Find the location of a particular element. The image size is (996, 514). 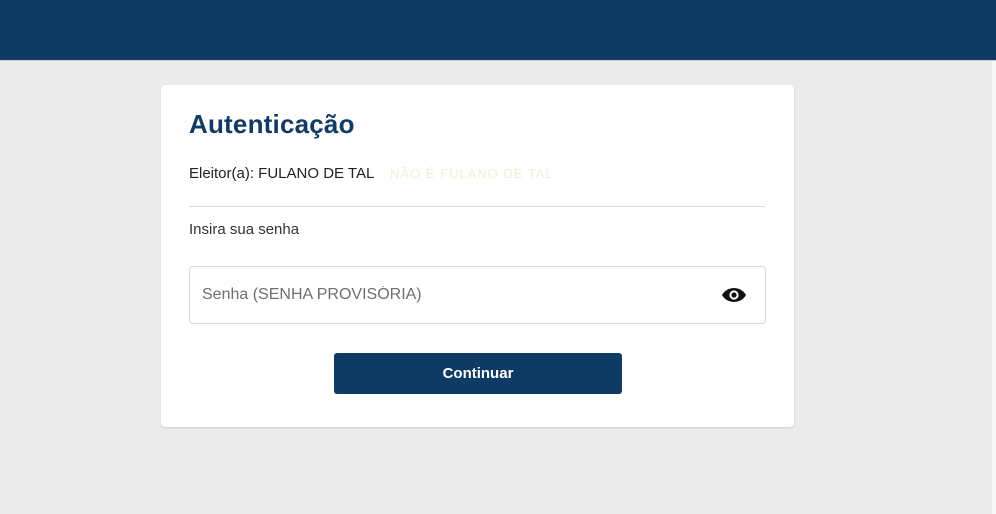

continue-button: Continuar is located at coordinates (478, 373).